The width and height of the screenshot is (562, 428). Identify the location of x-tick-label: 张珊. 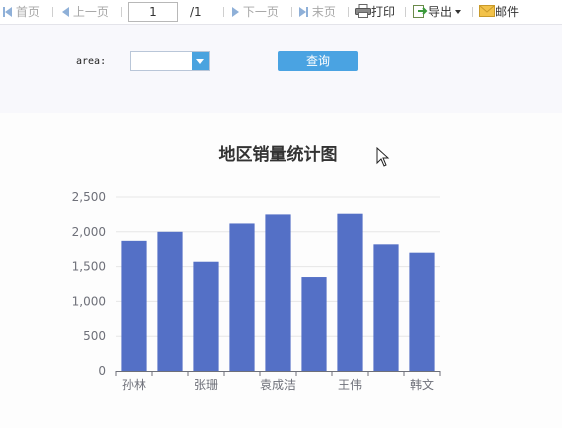
(206, 385).